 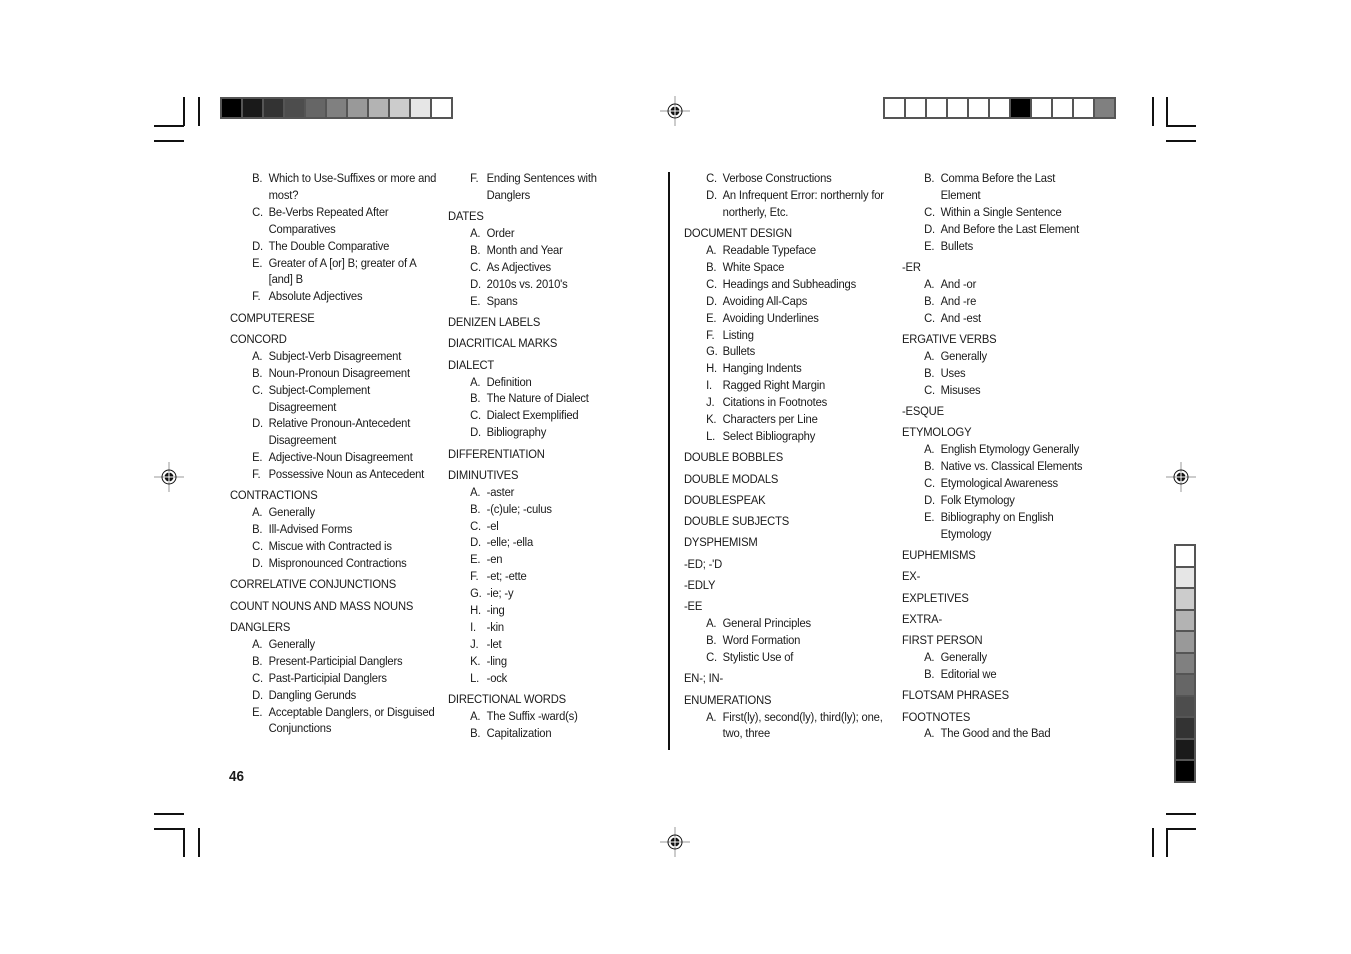 What do you see at coordinates (700, 585) in the screenshot?
I see `entry-heading: -EDLY` at bounding box center [700, 585].